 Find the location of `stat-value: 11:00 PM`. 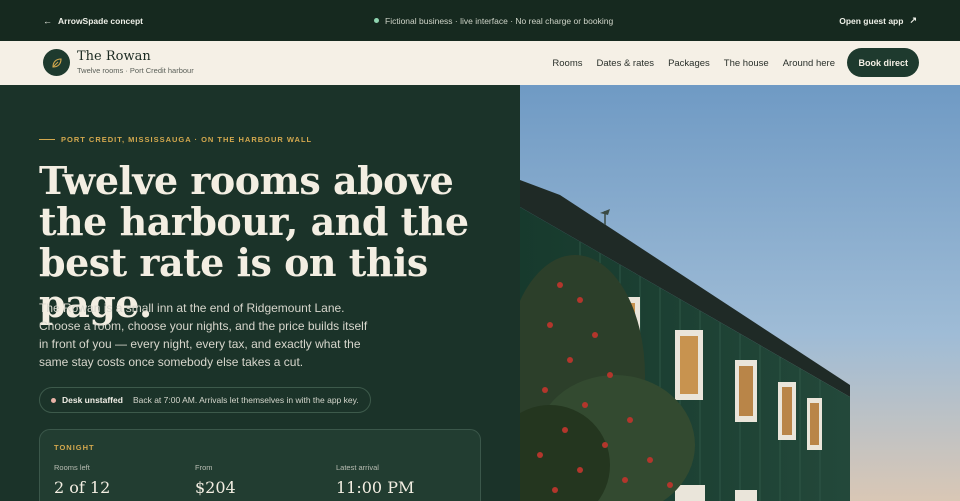

stat-value: 11:00 PM is located at coordinates (375, 487).